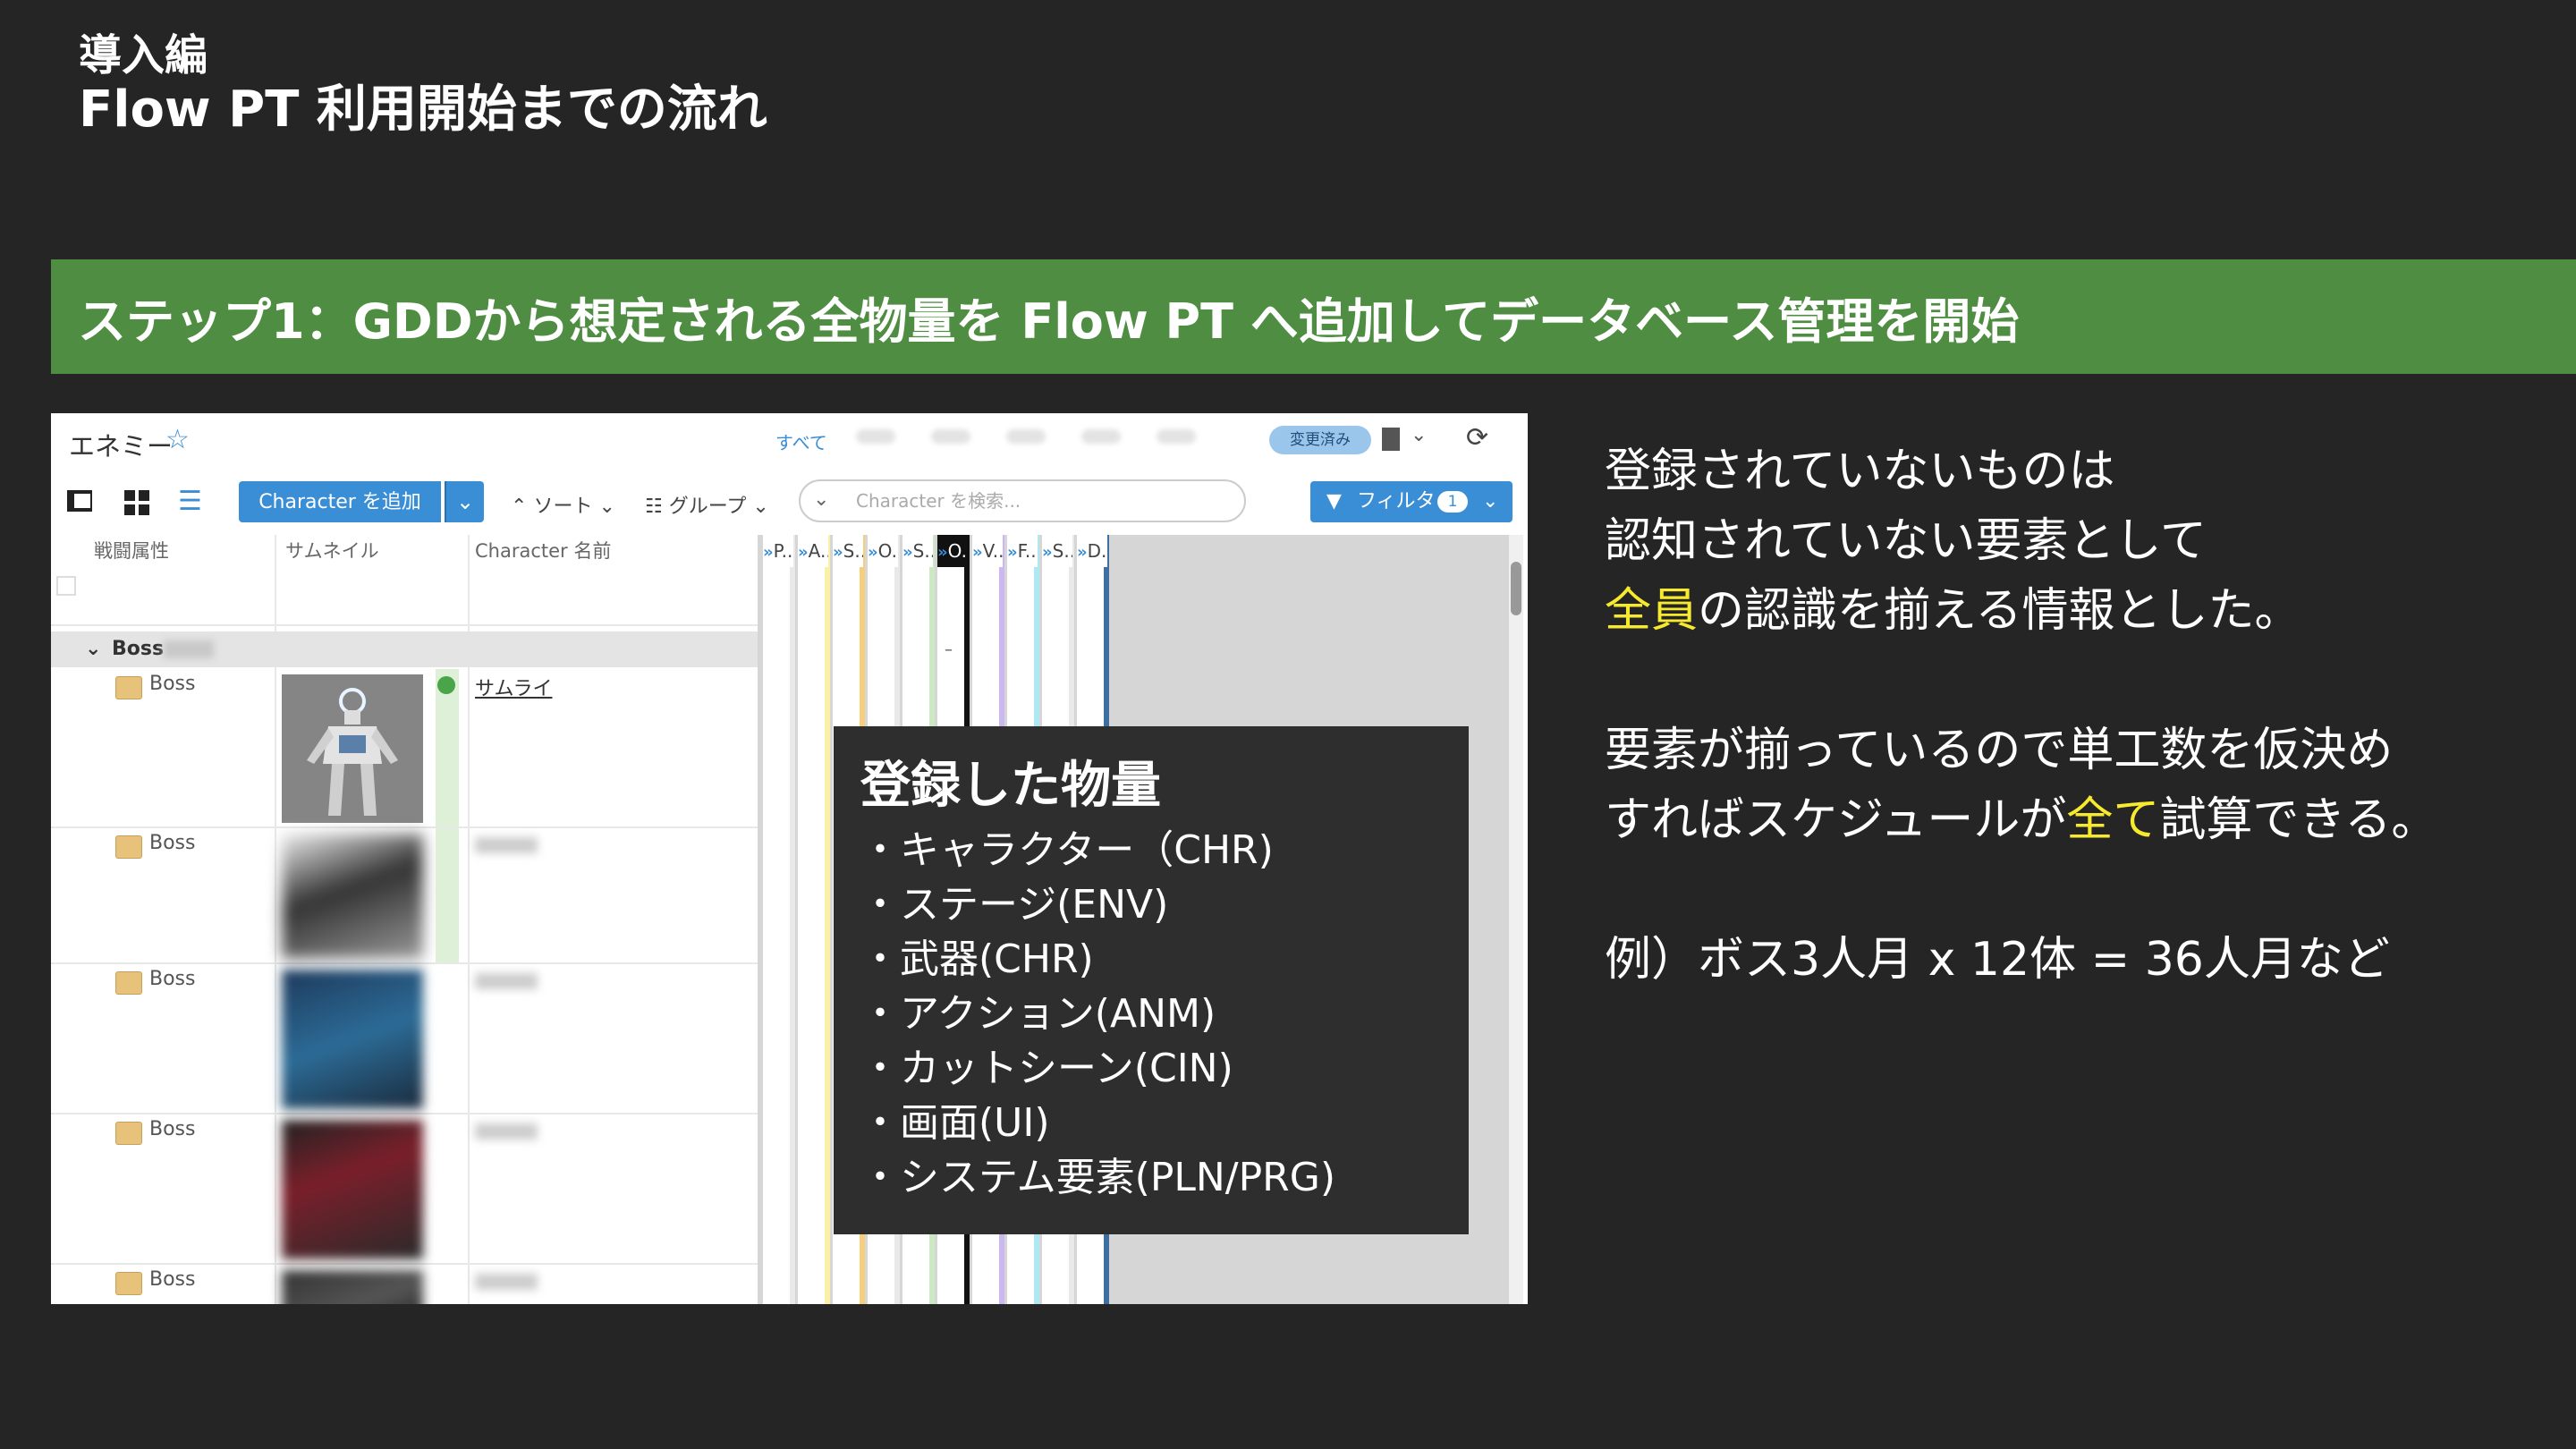 The width and height of the screenshot is (2576, 1449). Describe the element at coordinates (352, 748) in the screenshot. I see `thumbnail-image` at that location.